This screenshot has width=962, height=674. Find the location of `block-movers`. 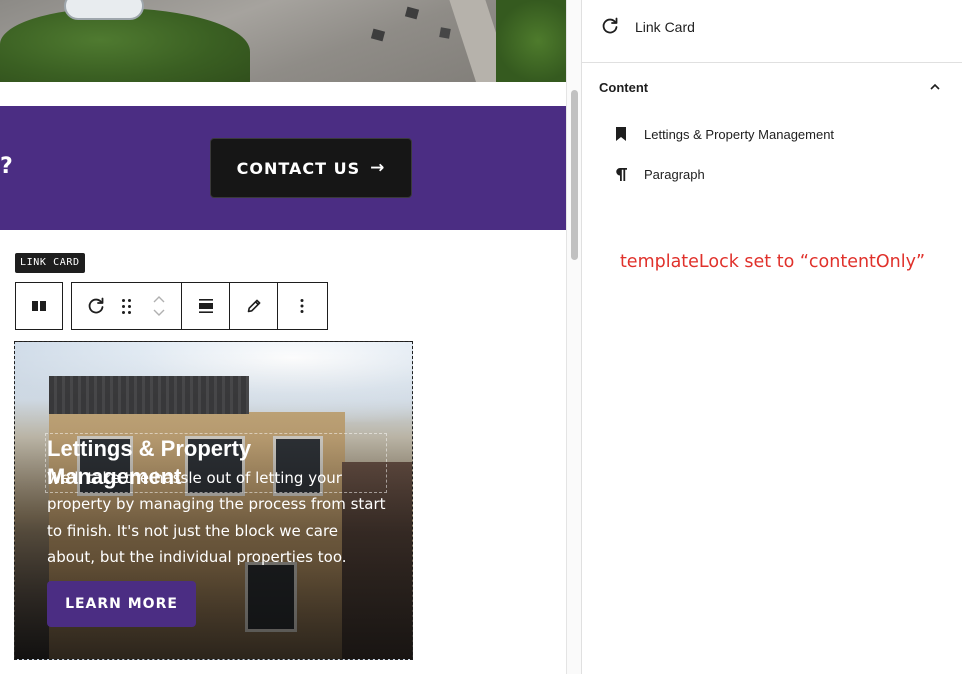

block-movers is located at coordinates (159, 306).